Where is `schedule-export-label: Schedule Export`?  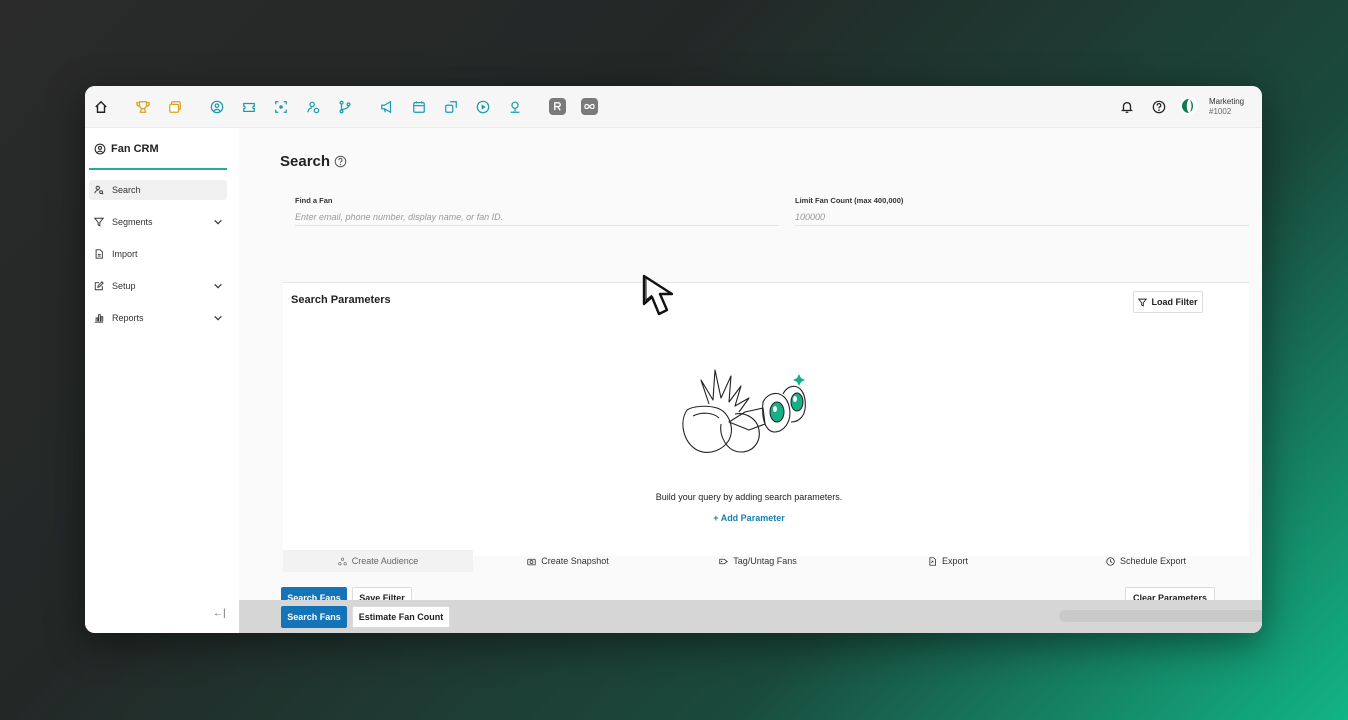
schedule-export-label: Schedule Export is located at coordinates (1153, 561).